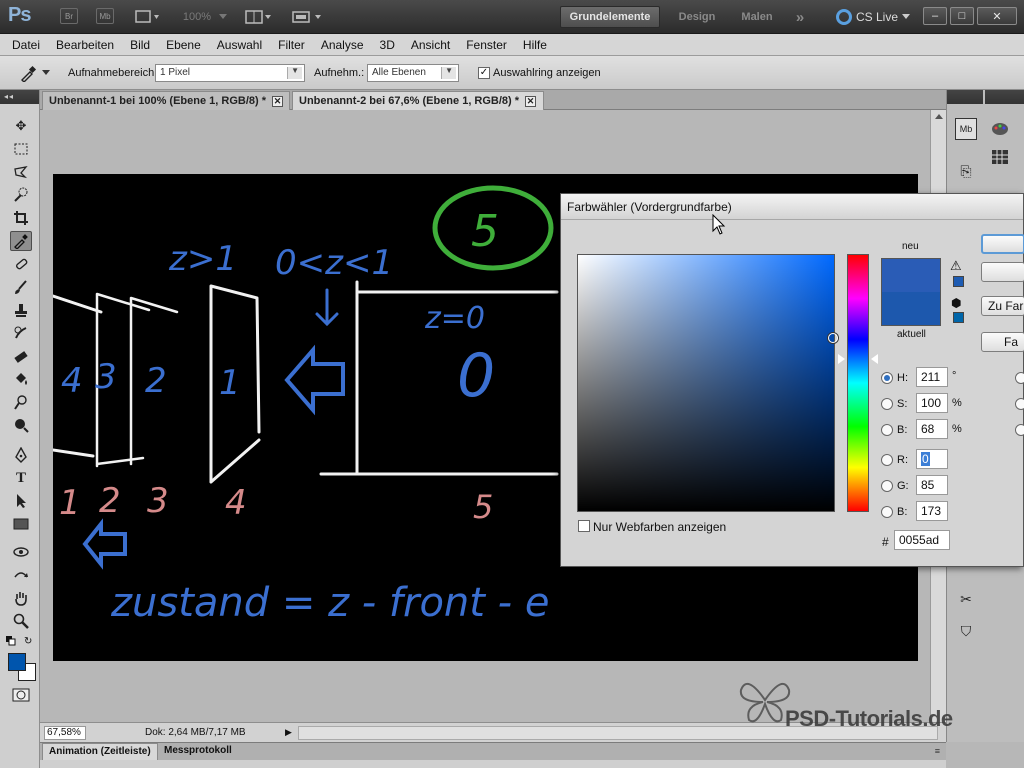 The image size is (1024, 768). I want to click on red-radio, so click(887, 460).